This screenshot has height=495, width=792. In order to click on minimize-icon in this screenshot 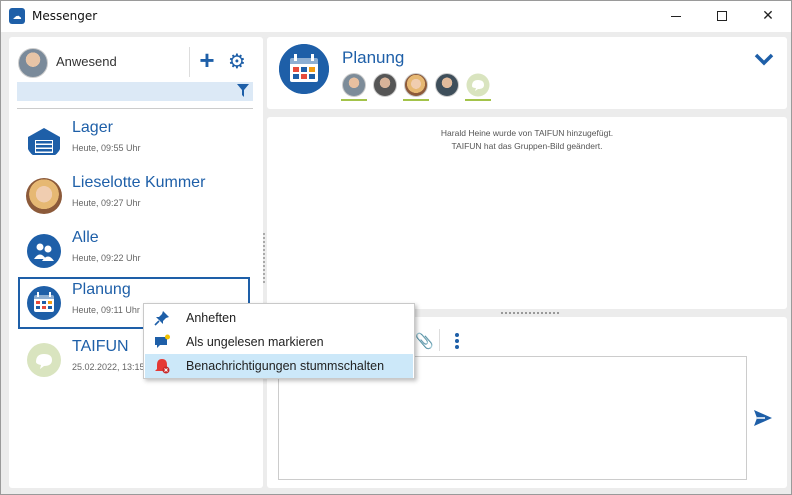, I will do `click(676, 16)`.